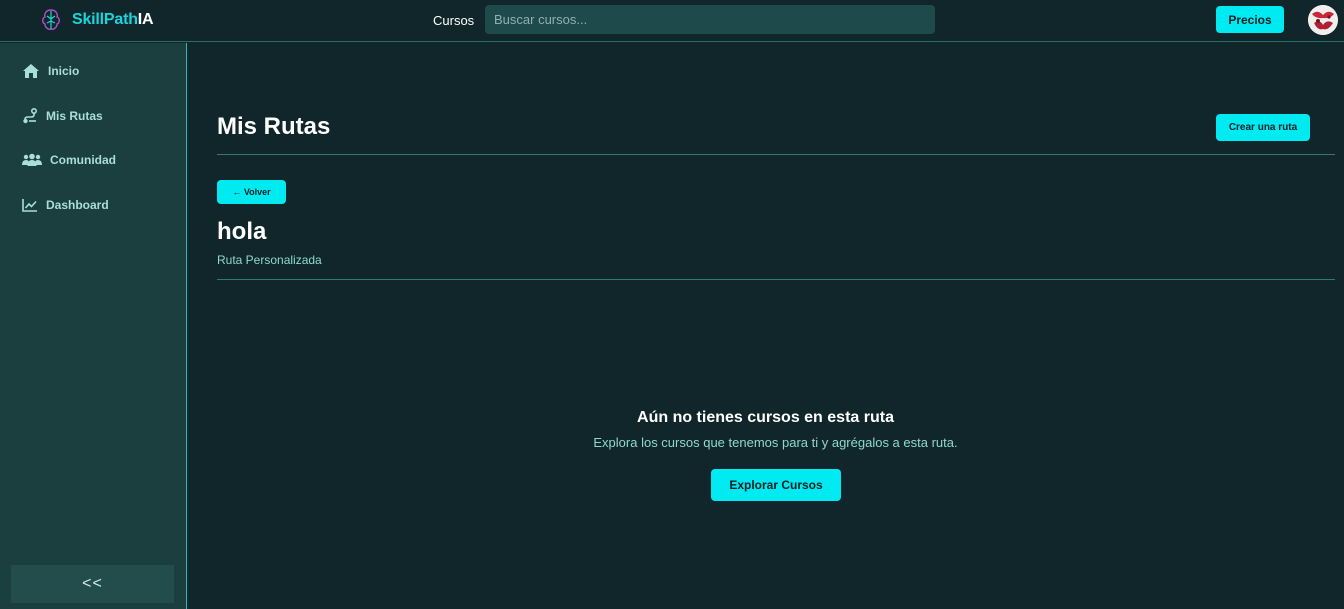  Describe the element at coordinates (74, 116) in the screenshot. I see `sidebar-item-label: Mis Rutas` at that location.